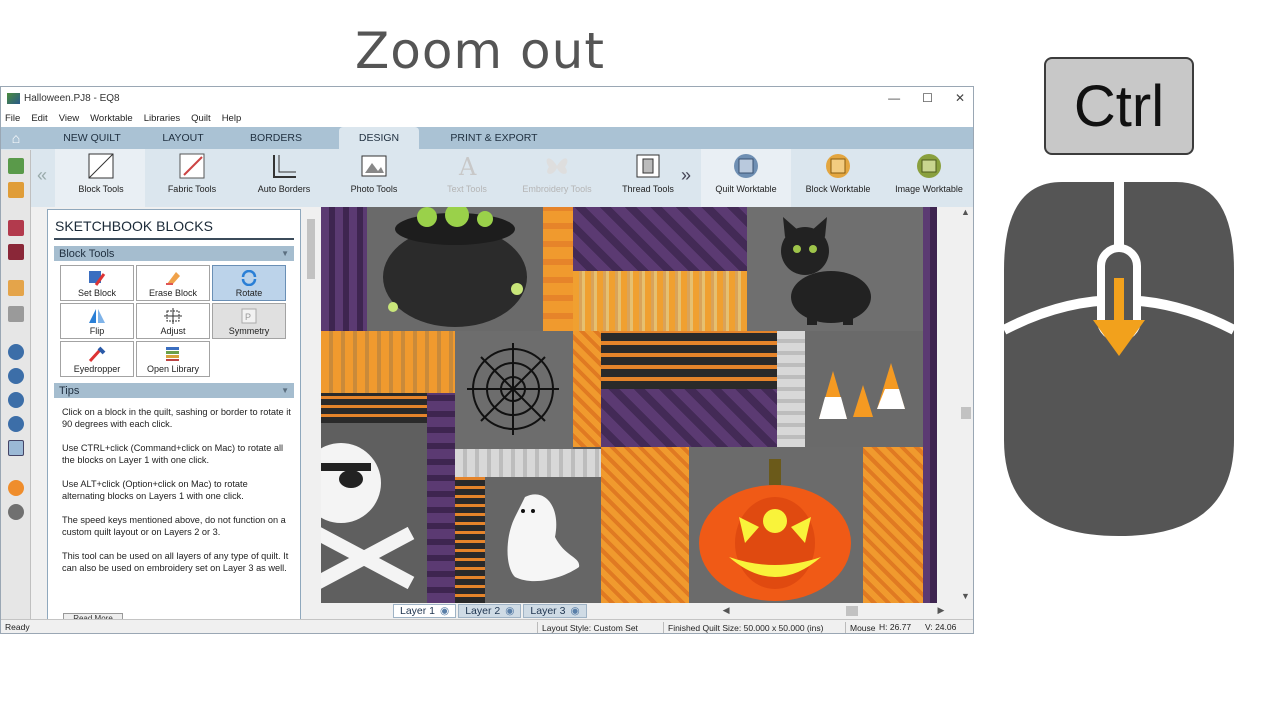 The height and width of the screenshot is (720, 1280). What do you see at coordinates (173, 359) in the screenshot?
I see `open-library-button: Open Library` at bounding box center [173, 359].